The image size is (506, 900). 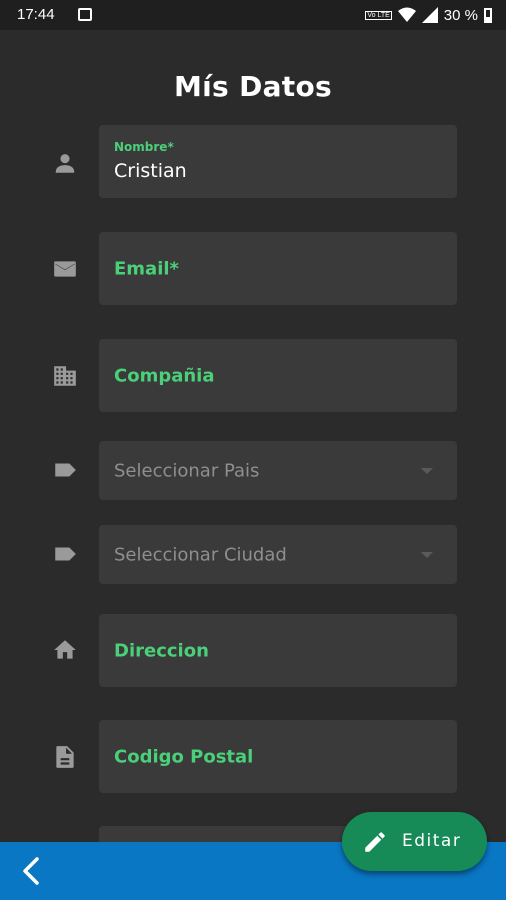 What do you see at coordinates (278, 268) in the screenshot?
I see `email-field: Email*` at bounding box center [278, 268].